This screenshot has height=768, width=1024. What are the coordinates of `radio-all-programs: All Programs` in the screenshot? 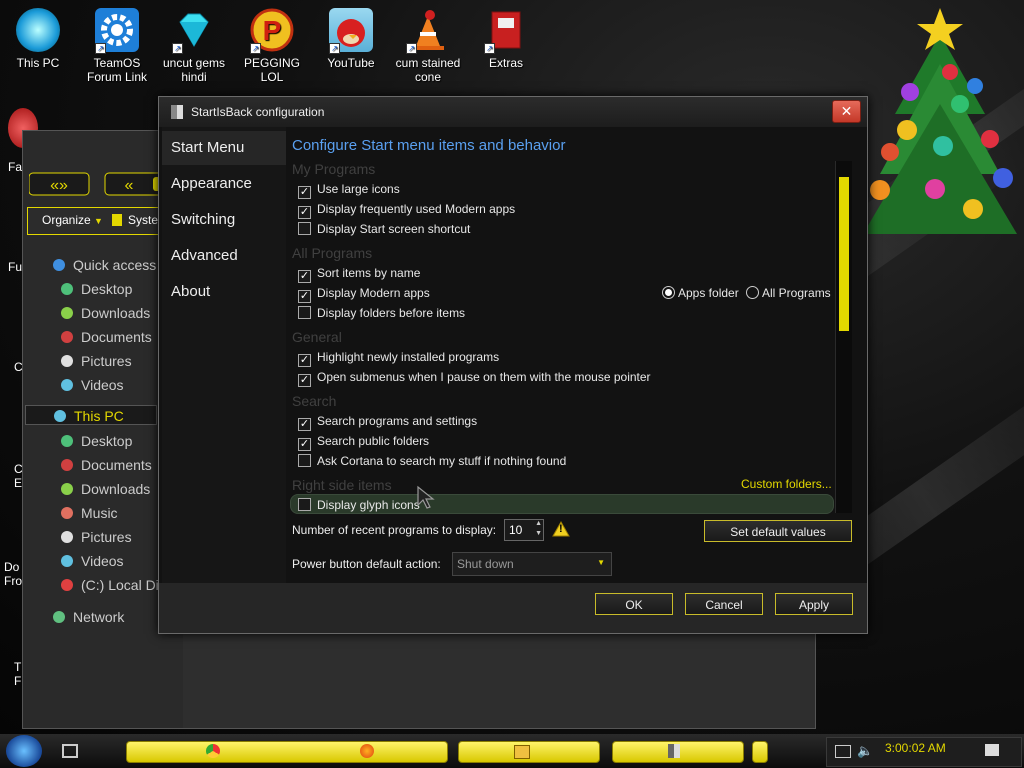 It's located at (788, 293).